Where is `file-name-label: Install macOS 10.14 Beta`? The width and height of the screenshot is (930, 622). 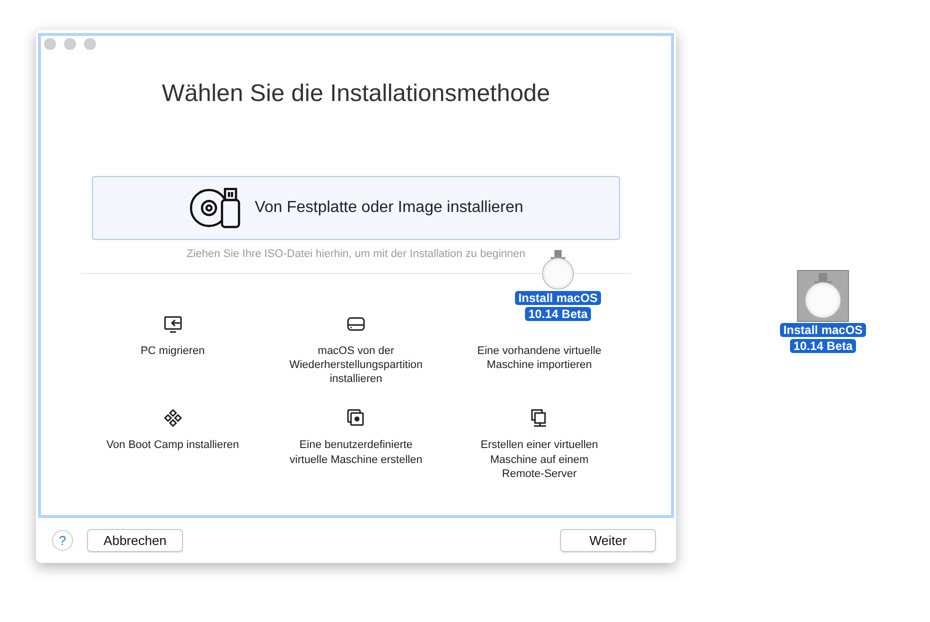 file-name-label: Install macOS 10.14 Beta is located at coordinates (823, 338).